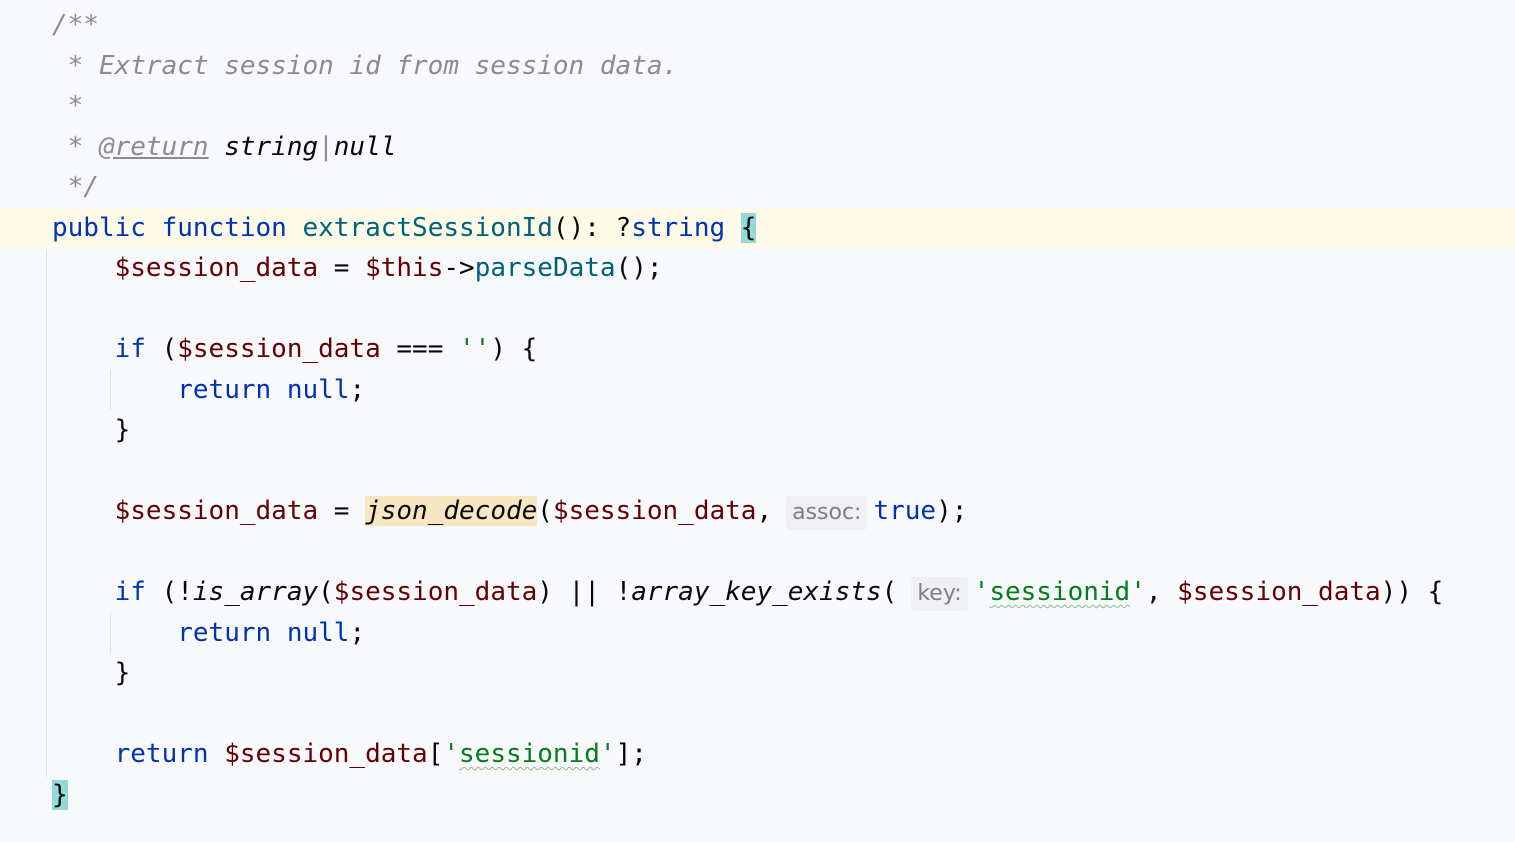 This screenshot has width=1515, height=842. Describe the element at coordinates (420, 349) in the screenshot. I see `code-token: ===` at that location.